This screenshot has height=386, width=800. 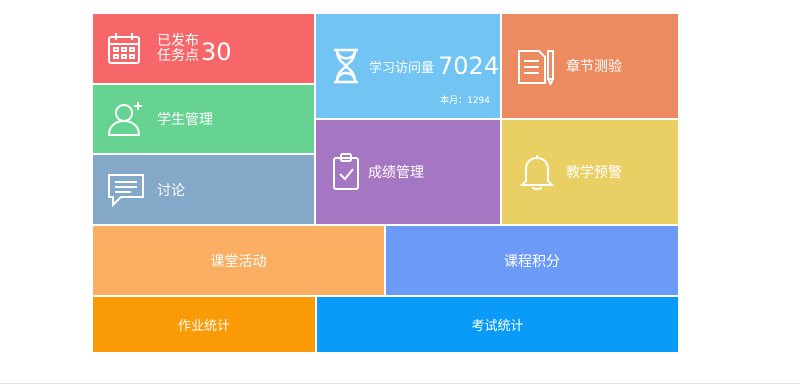 I want to click on tile-chapter-quiz: 章节测验, so click(x=590, y=66).